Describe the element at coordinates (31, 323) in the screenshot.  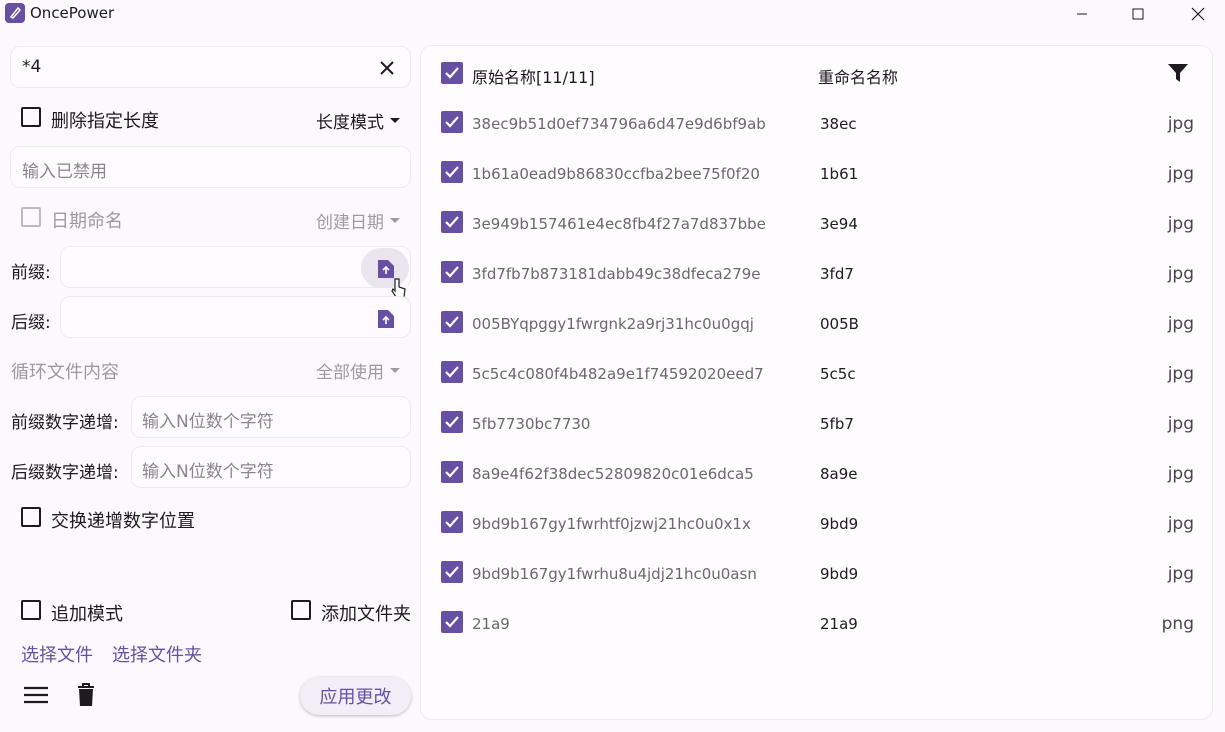
I see `suffix-label: 后缀:` at that location.